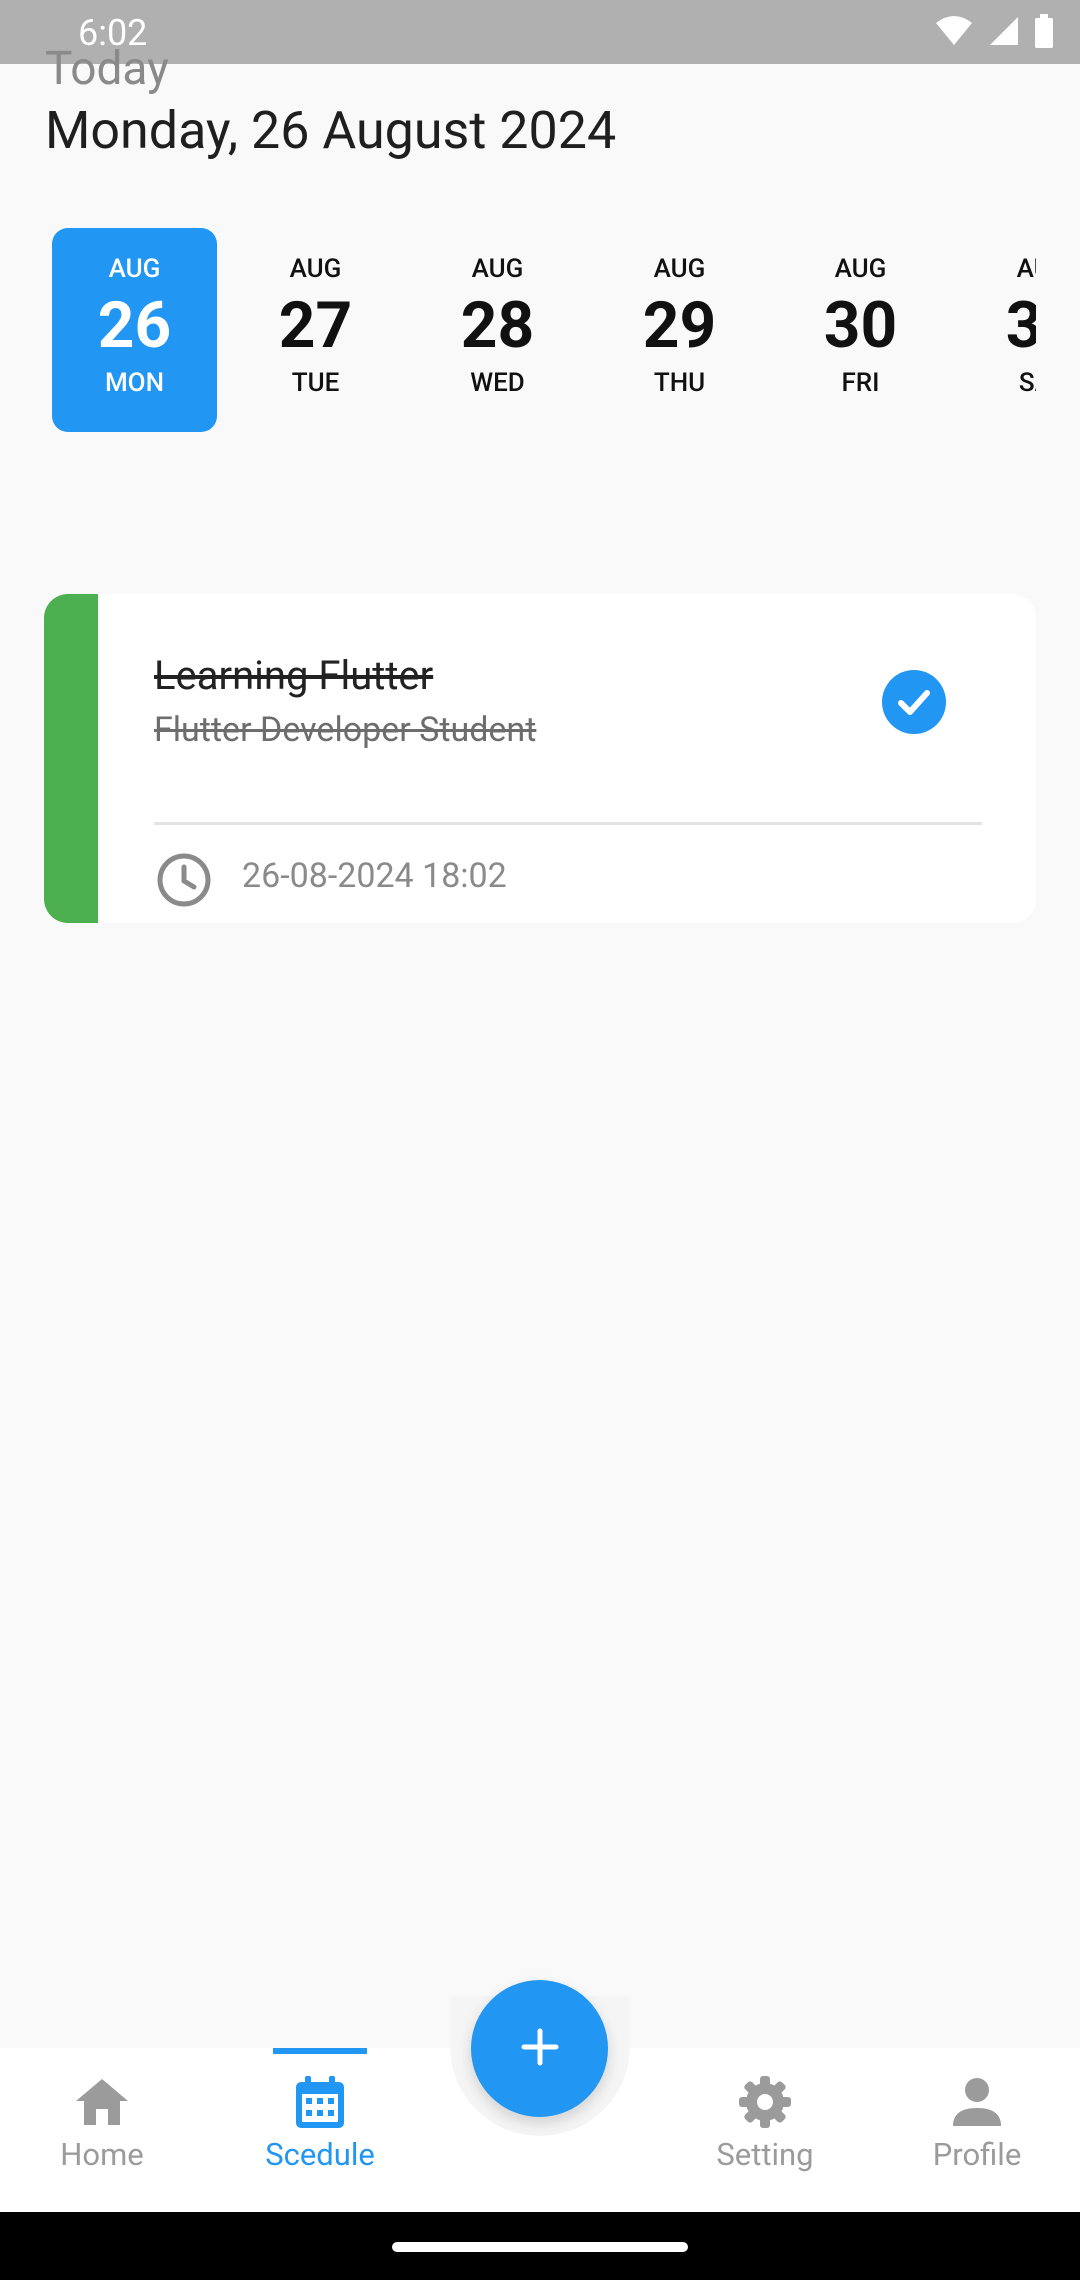  I want to click on date-item: AUG 31 SAT, so click(998, 330).